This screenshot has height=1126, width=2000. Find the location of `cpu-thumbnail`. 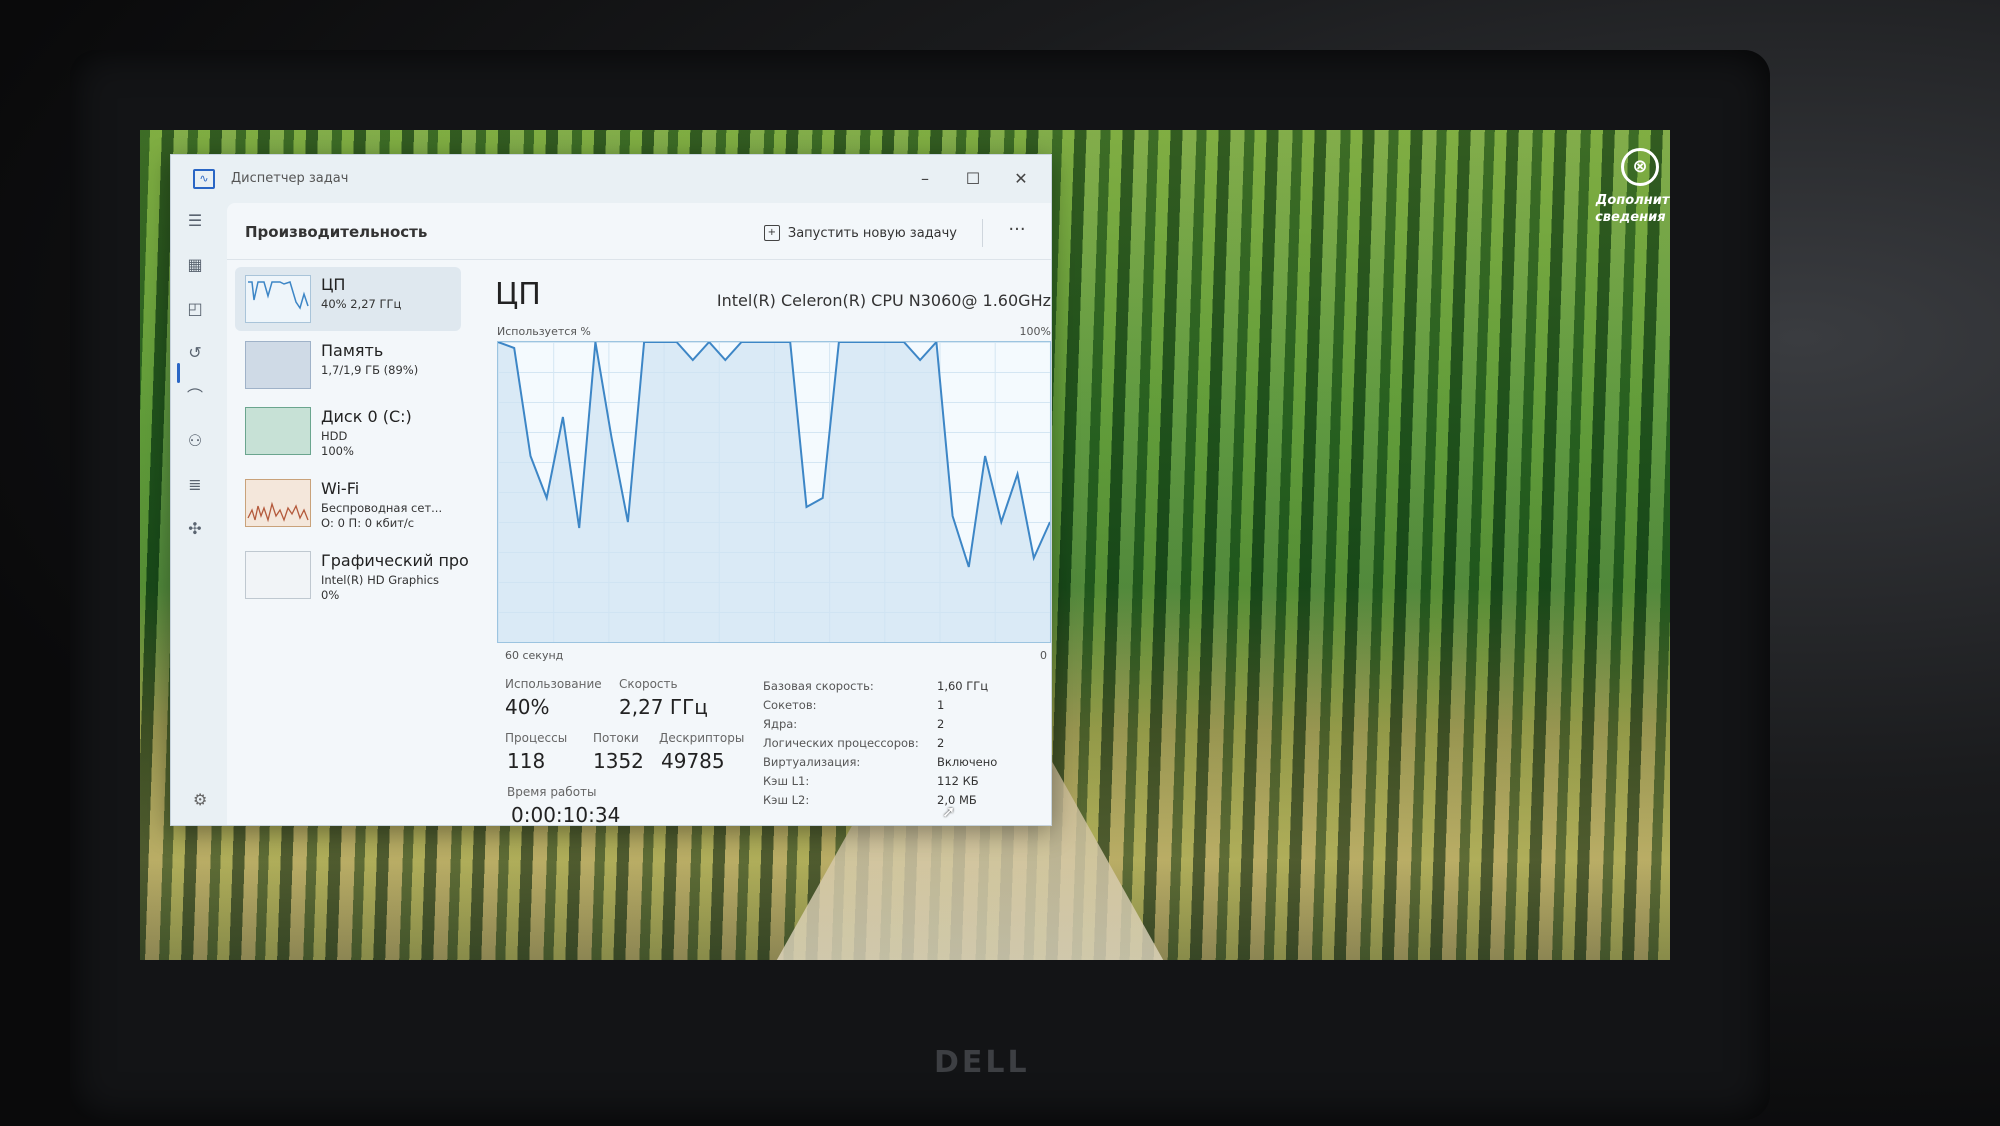

cpu-thumbnail is located at coordinates (278, 299).